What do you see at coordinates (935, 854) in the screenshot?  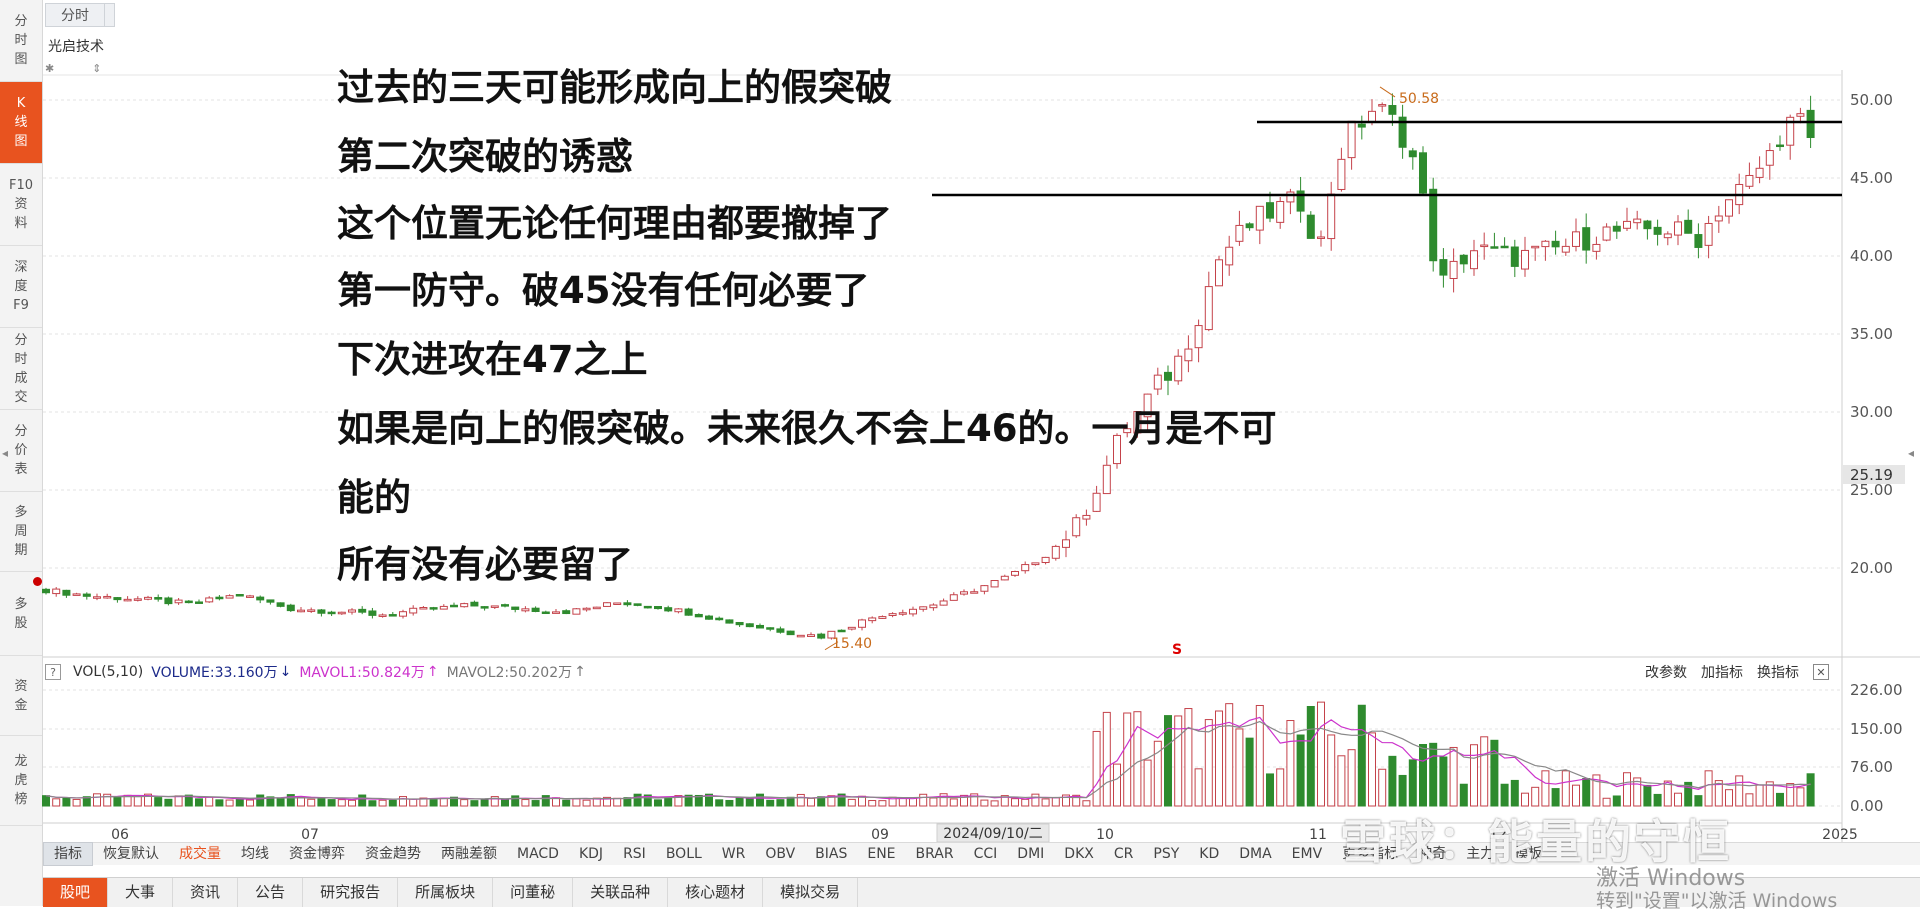 I see `indicator-item: BRAR` at bounding box center [935, 854].